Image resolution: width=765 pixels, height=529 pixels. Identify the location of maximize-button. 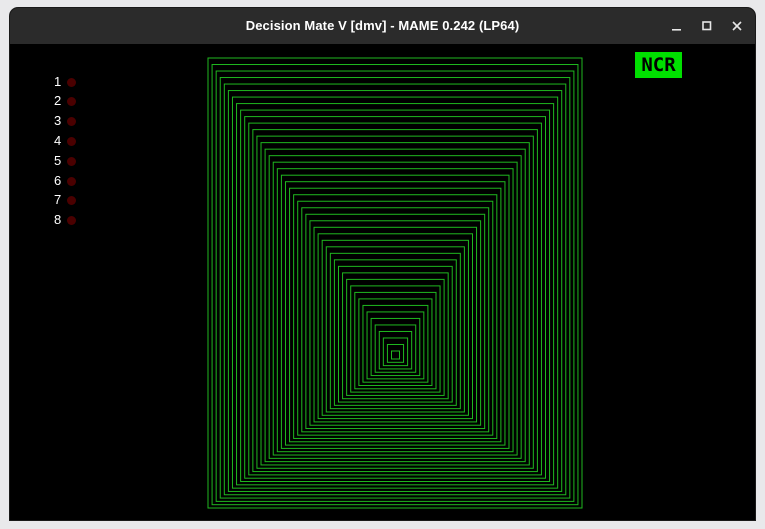
(707, 26).